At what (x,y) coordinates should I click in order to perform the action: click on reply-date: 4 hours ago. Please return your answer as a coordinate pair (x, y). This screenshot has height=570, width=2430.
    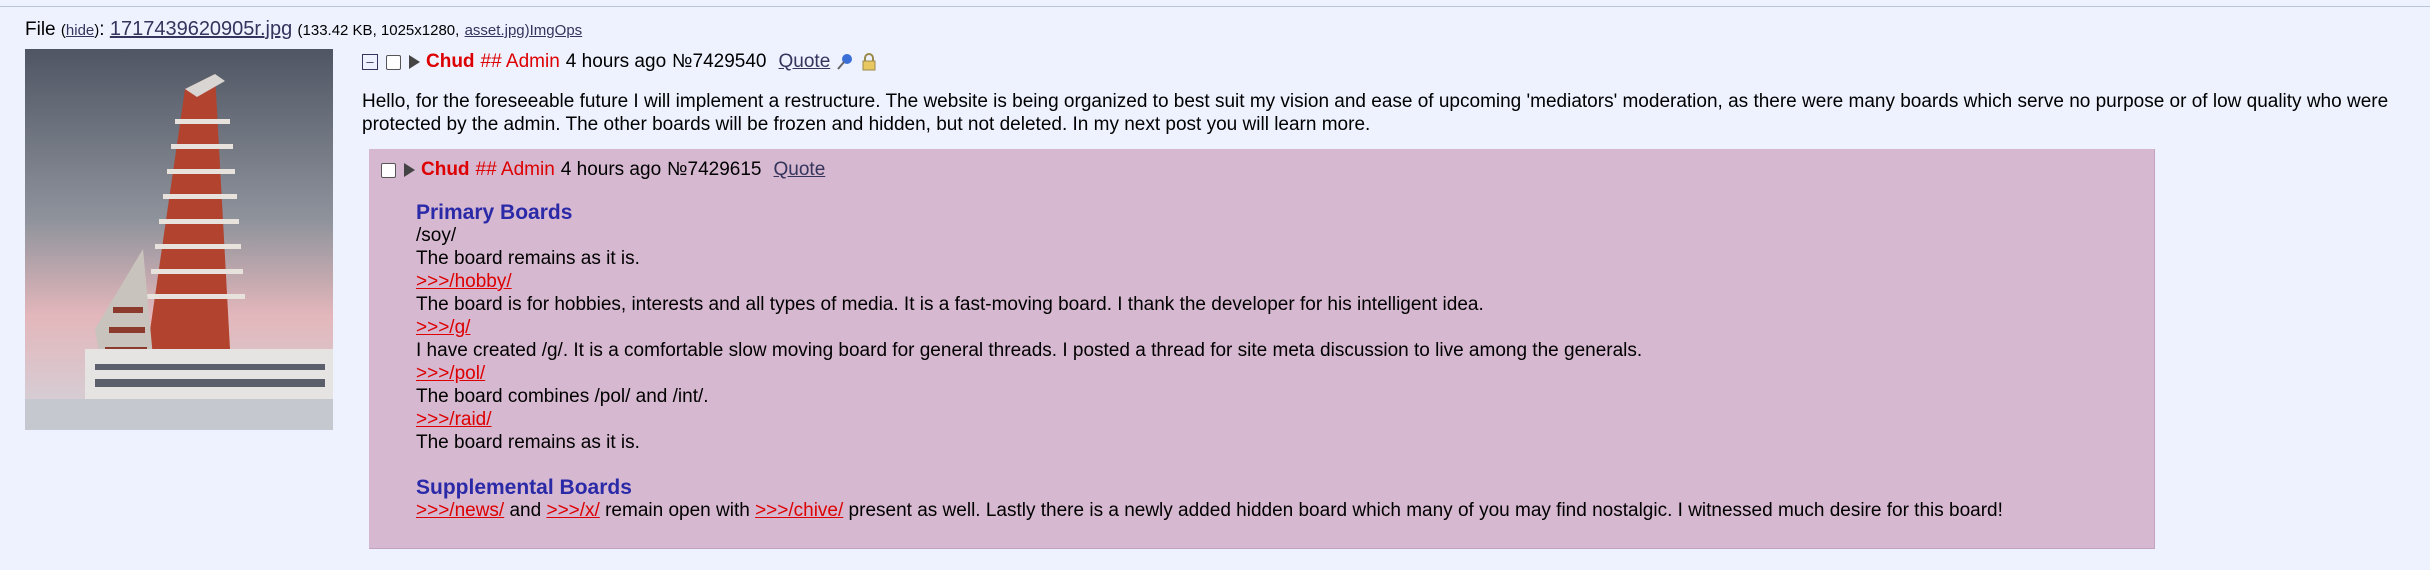
    Looking at the image, I should click on (611, 169).